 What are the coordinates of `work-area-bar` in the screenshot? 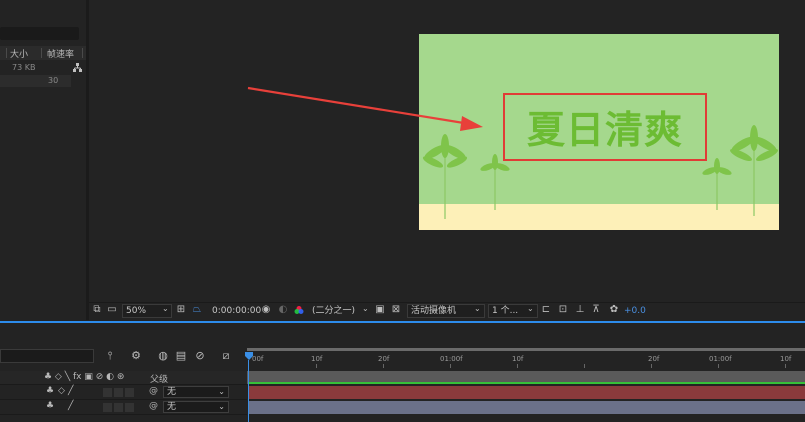 It's located at (526, 349).